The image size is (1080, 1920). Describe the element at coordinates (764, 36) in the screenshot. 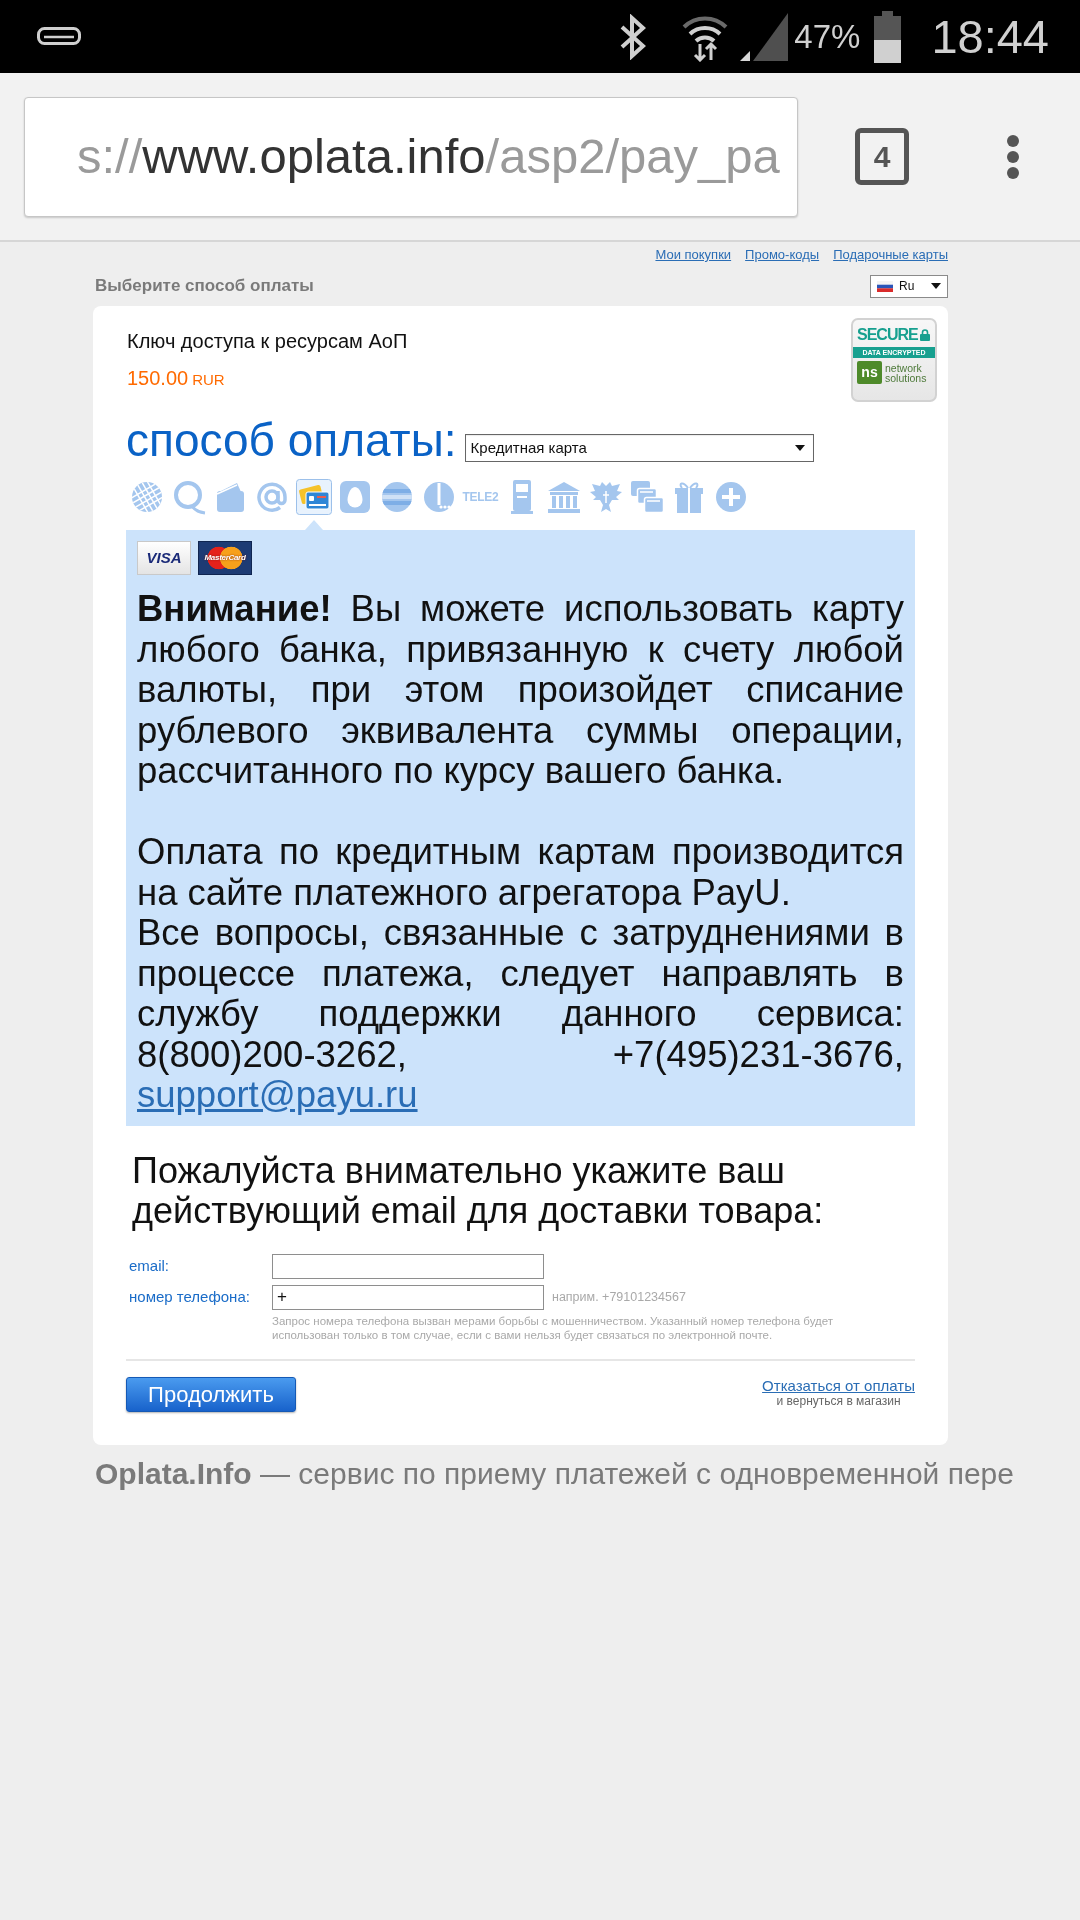

I see `signal-icon` at that location.